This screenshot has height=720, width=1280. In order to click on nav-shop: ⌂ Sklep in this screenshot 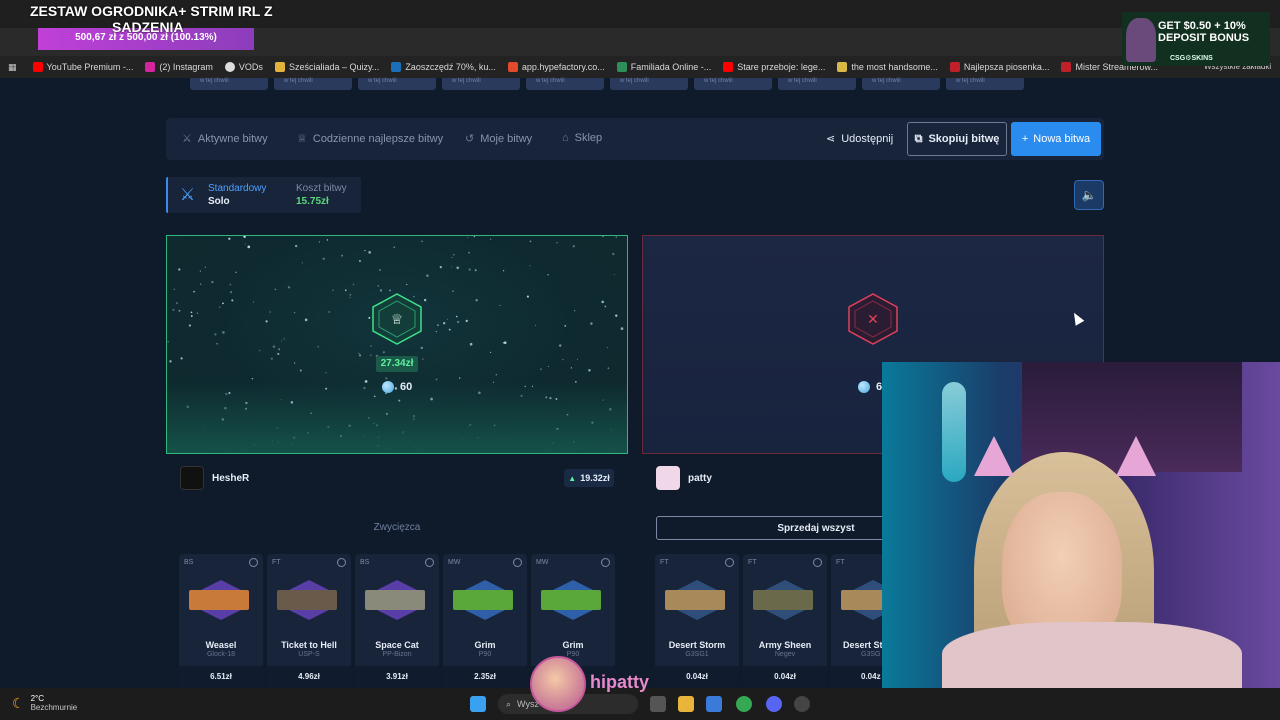, I will do `click(582, 138)`.